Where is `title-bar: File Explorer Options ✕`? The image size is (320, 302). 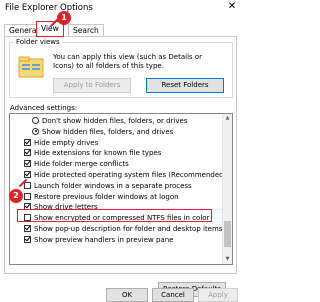
title-bar: File Explorer Options ✕ is located at coordinates (120, 8).